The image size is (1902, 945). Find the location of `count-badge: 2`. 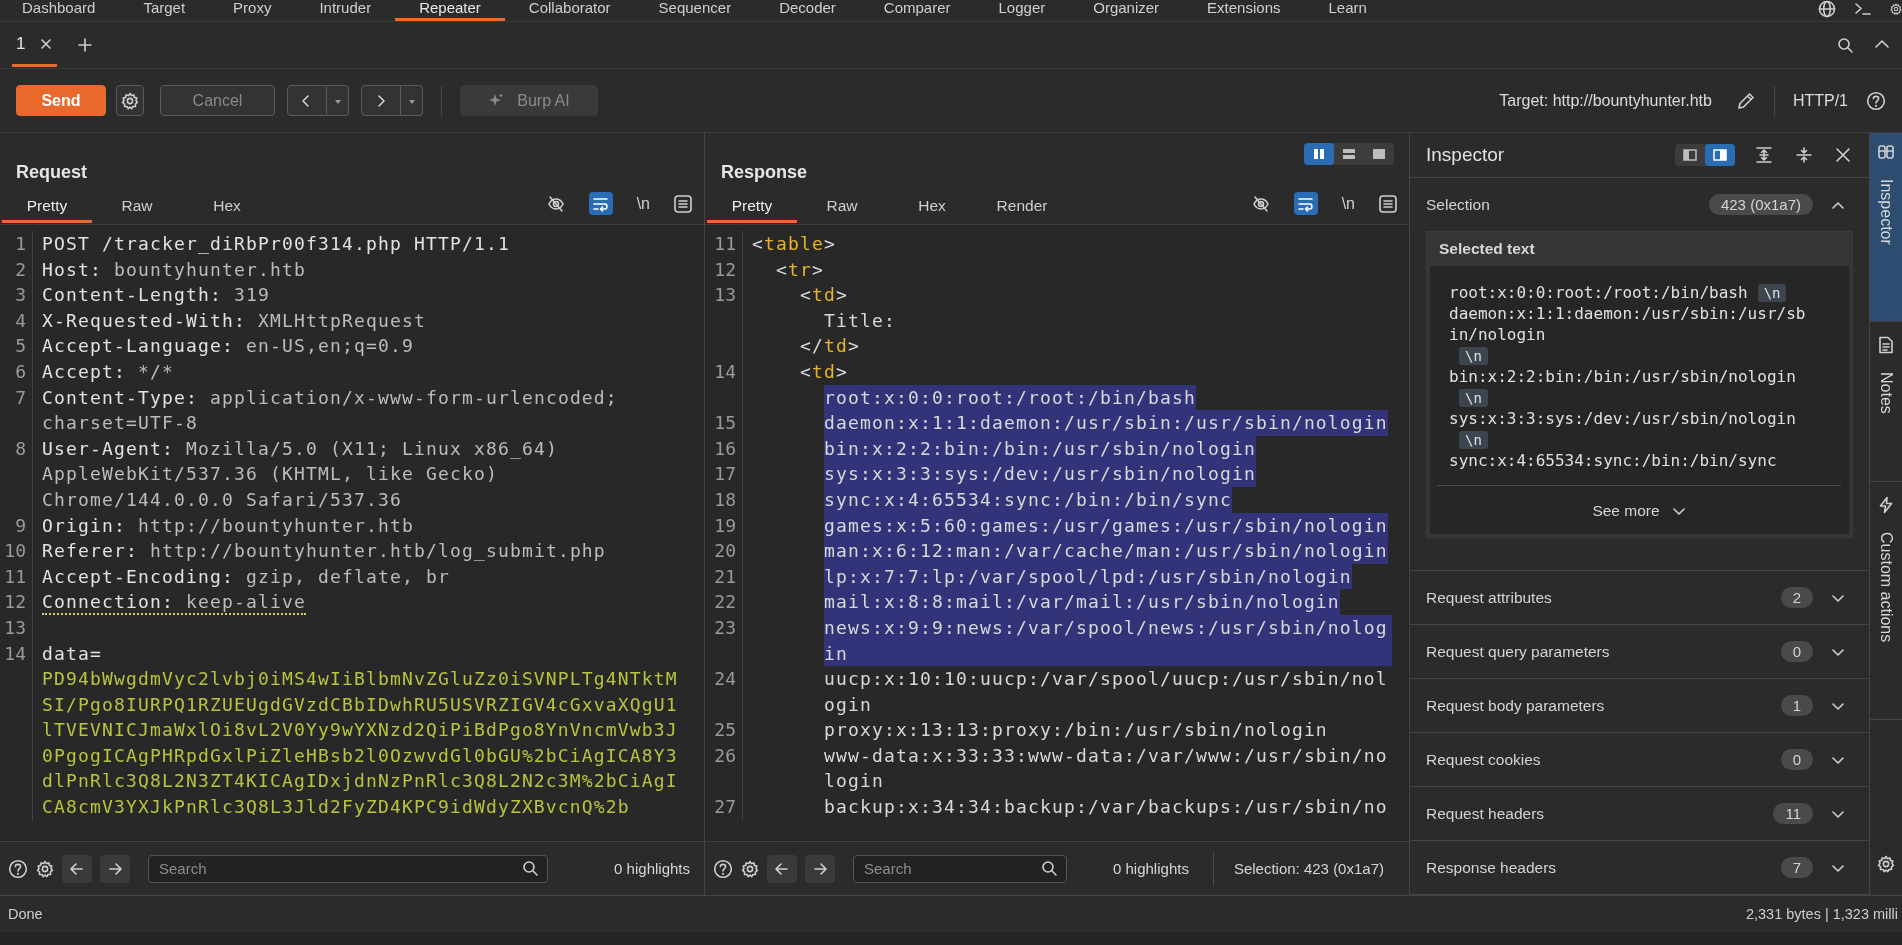

count-badge: 2 is located at coordinates (1796, 597).